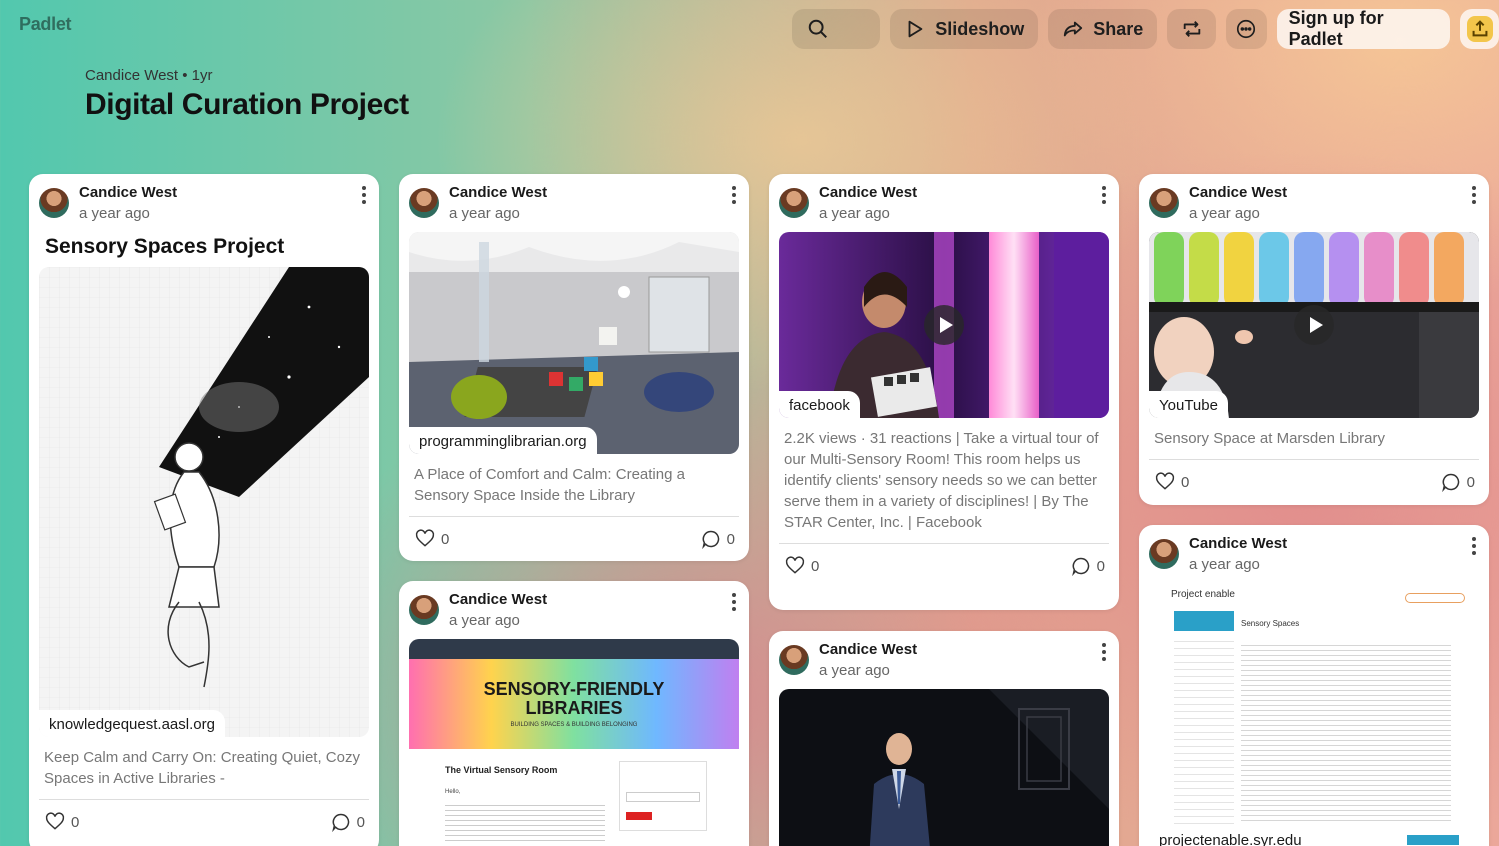 This screenshot has width=1499, height=846. I want to click on more-button, so click(1246, 29).